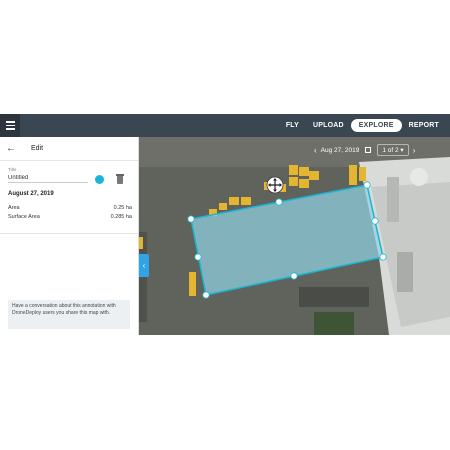 This screenshot has width=450, height=450. I want to click on metric-value: 0.25 ha, so click(122, 208).